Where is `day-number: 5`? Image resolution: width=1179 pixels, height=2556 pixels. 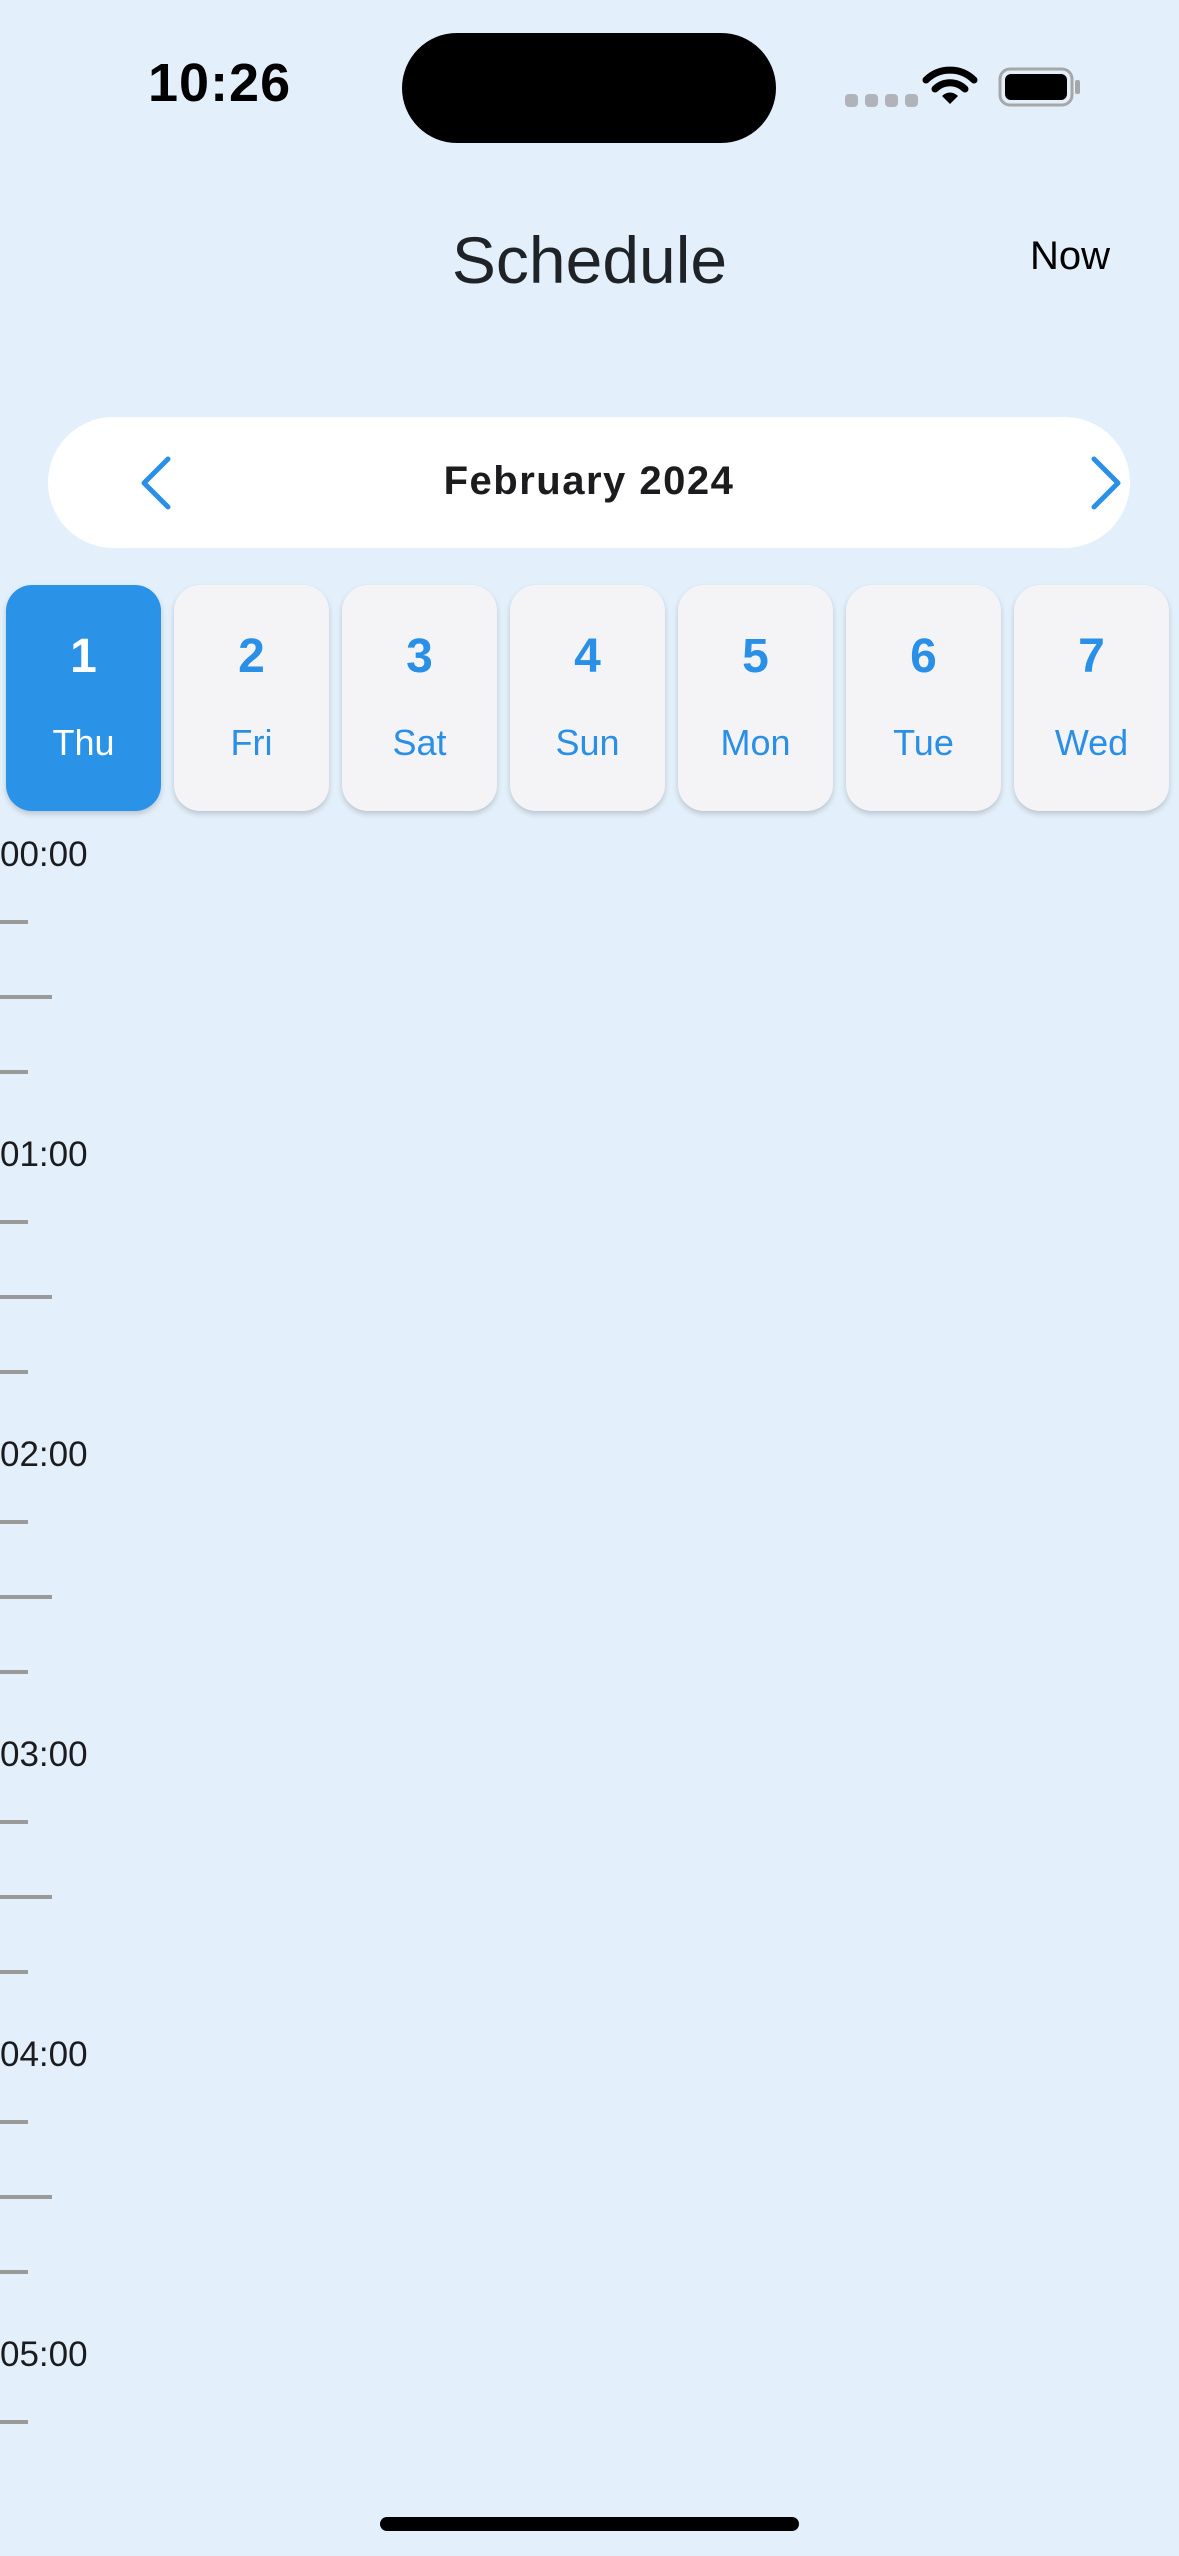 day-number: 5 is located at coordinates (755, 656).